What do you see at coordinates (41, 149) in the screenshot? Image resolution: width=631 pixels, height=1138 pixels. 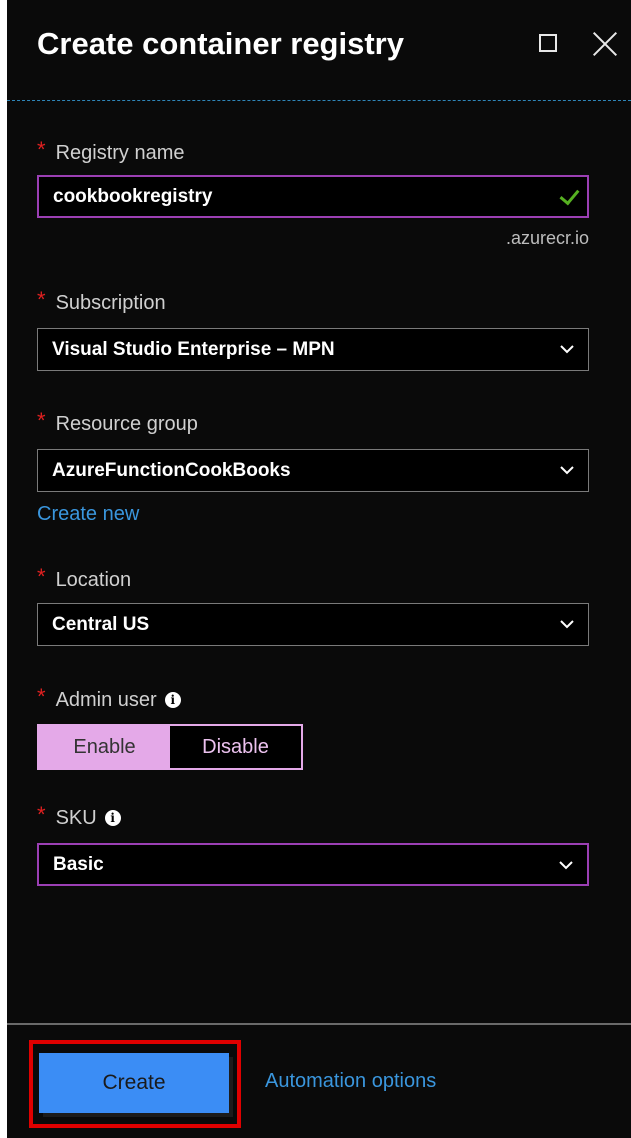 I see `required-marker: *` at bounding box center [41, 149].